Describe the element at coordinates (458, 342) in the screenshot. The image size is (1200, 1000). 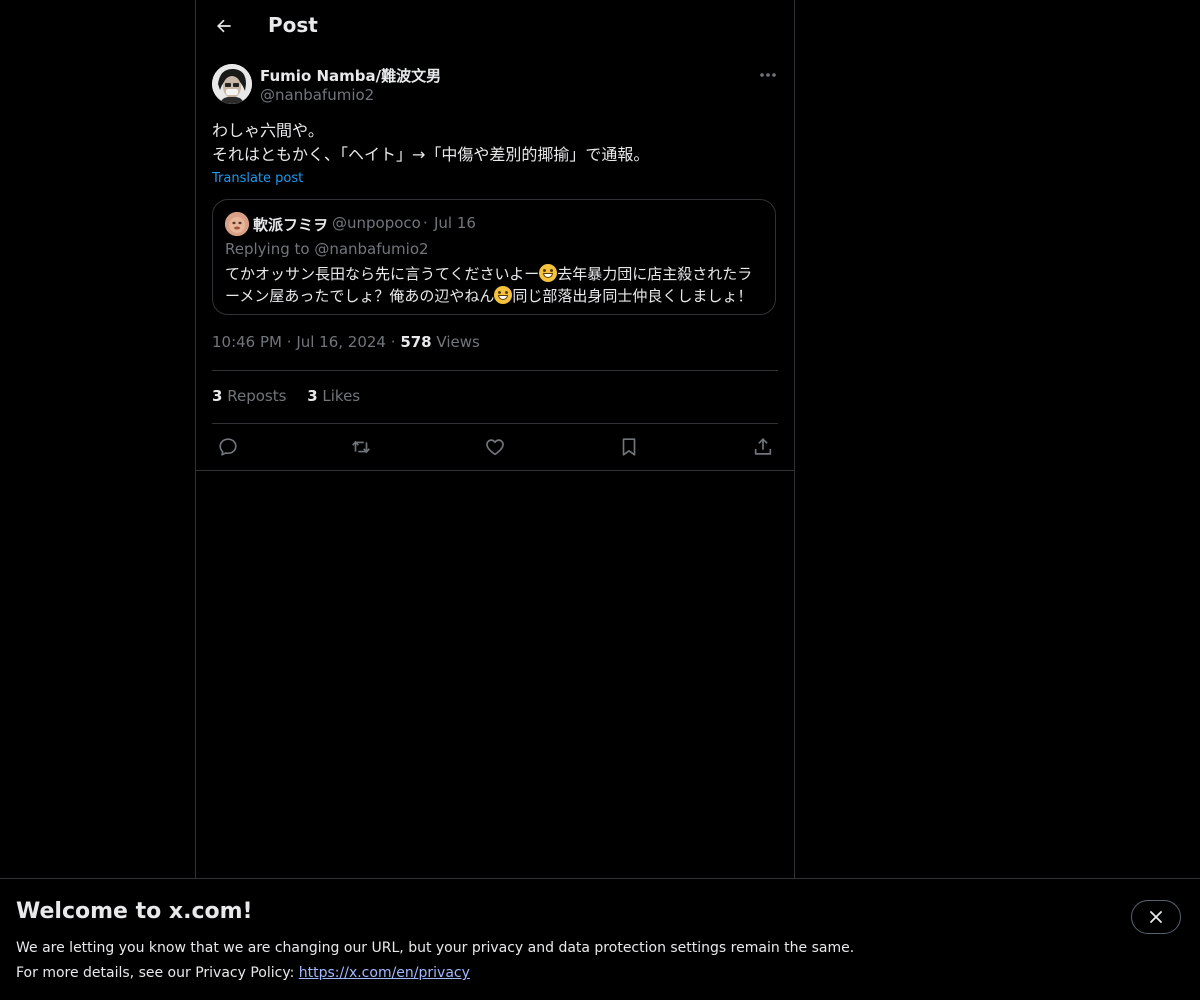
I see `views-label: Views` at that location.